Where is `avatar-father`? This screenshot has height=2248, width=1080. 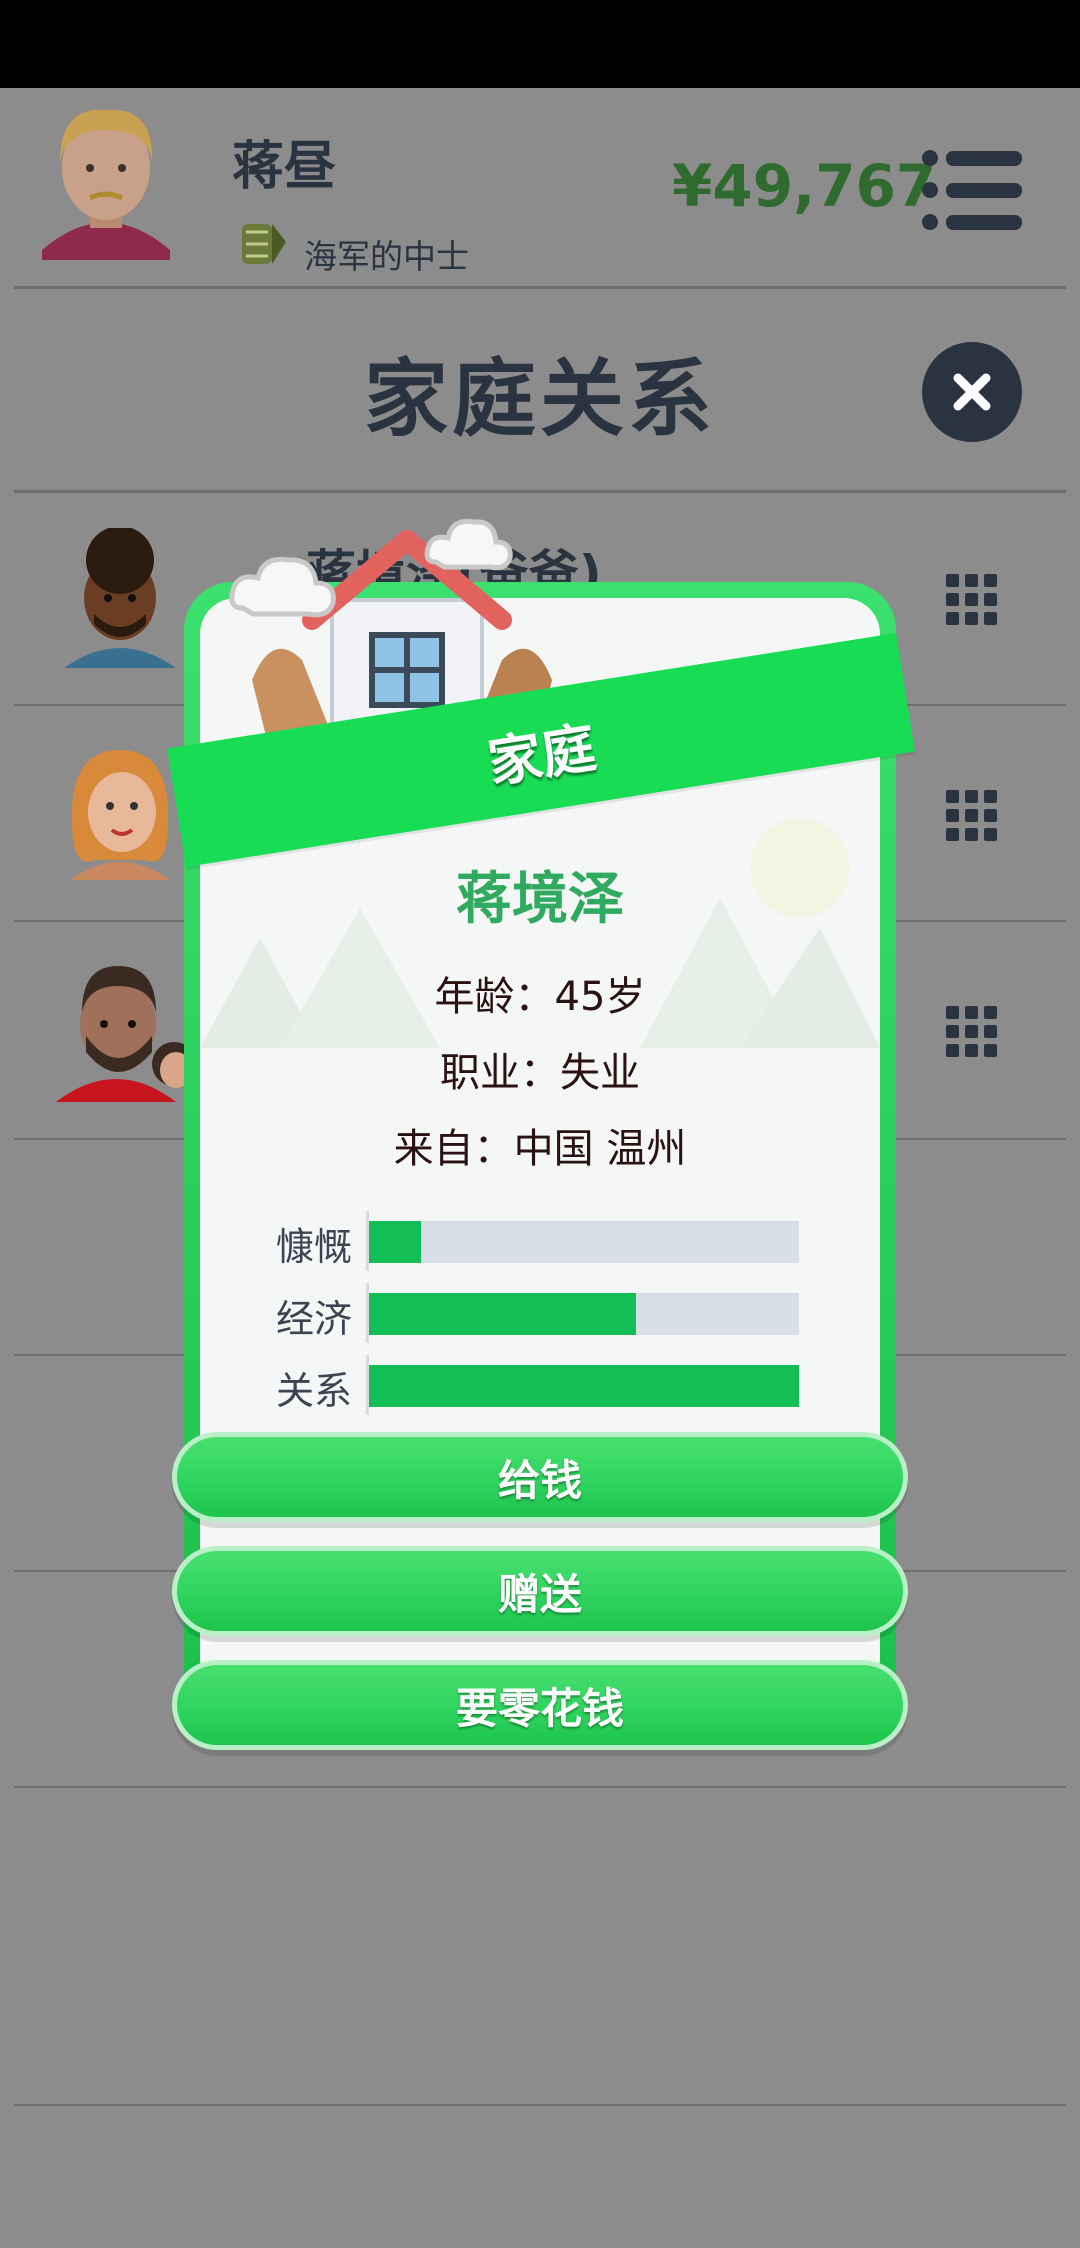 avatar-father is located at coordinates (120, 598).